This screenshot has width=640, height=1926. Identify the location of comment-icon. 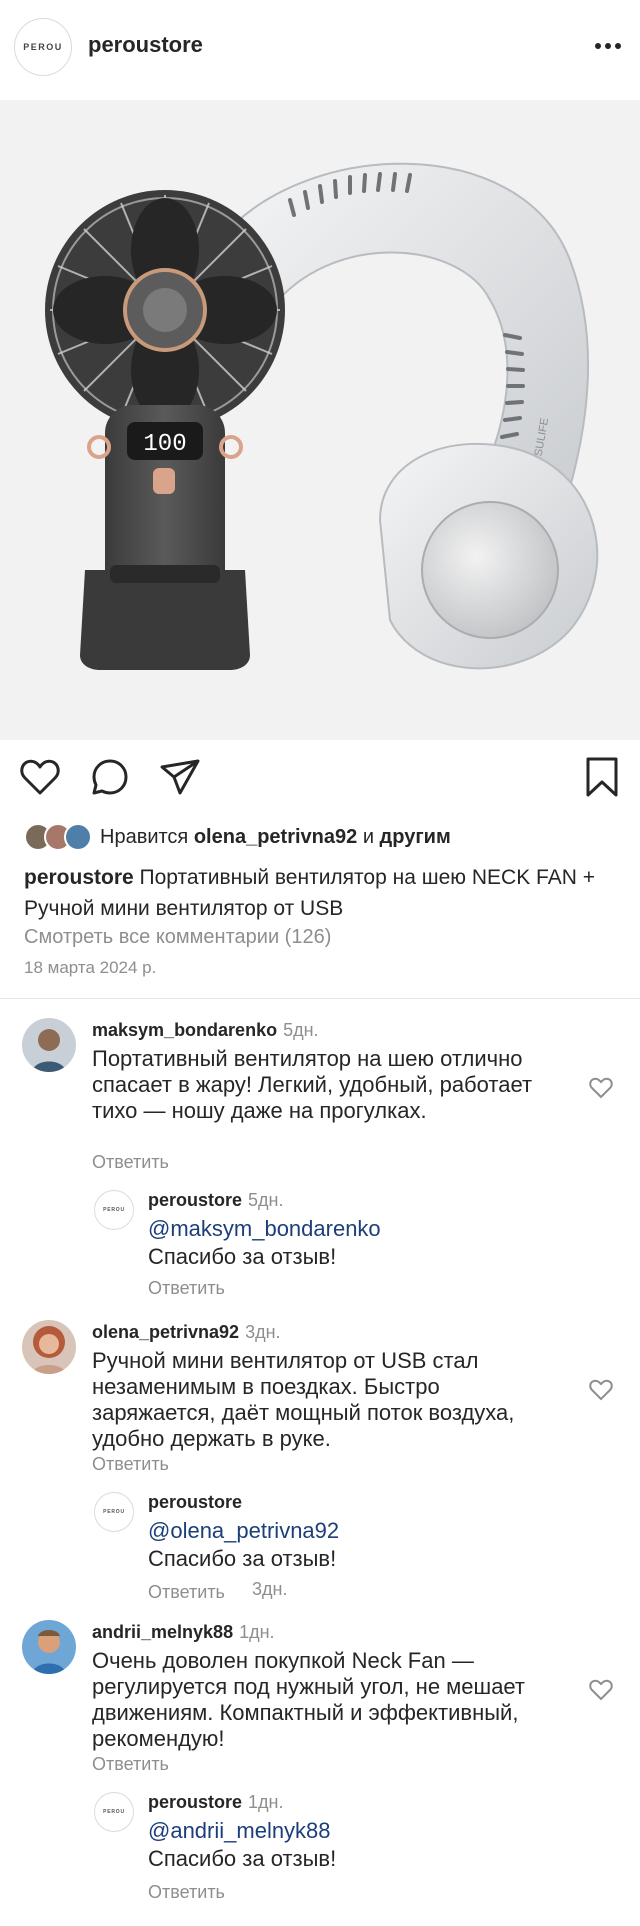
(110, 777).